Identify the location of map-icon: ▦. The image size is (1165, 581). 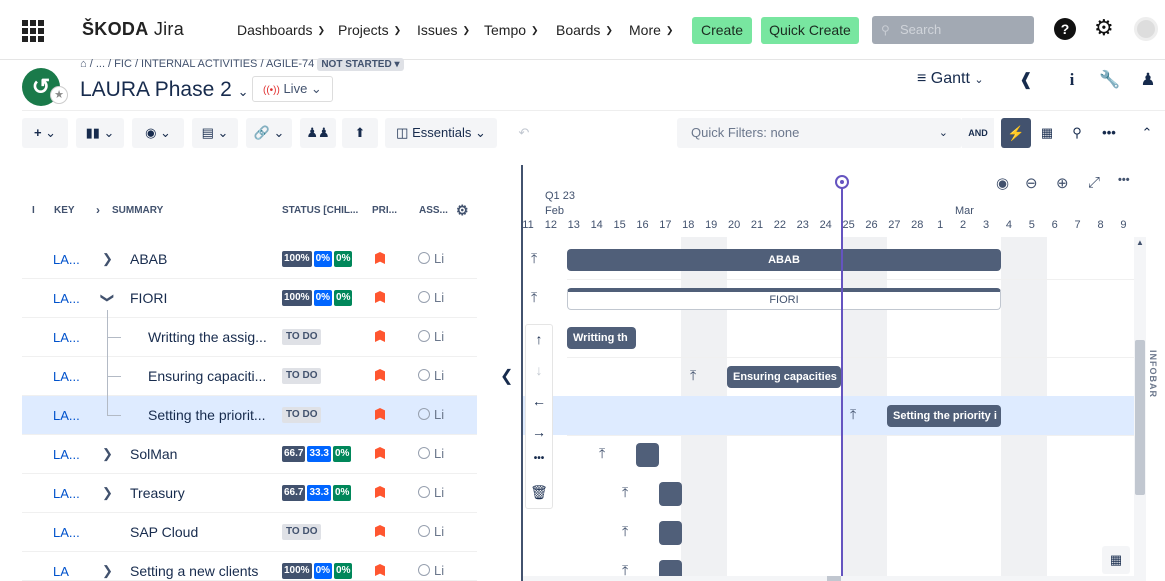
(1116, 560).